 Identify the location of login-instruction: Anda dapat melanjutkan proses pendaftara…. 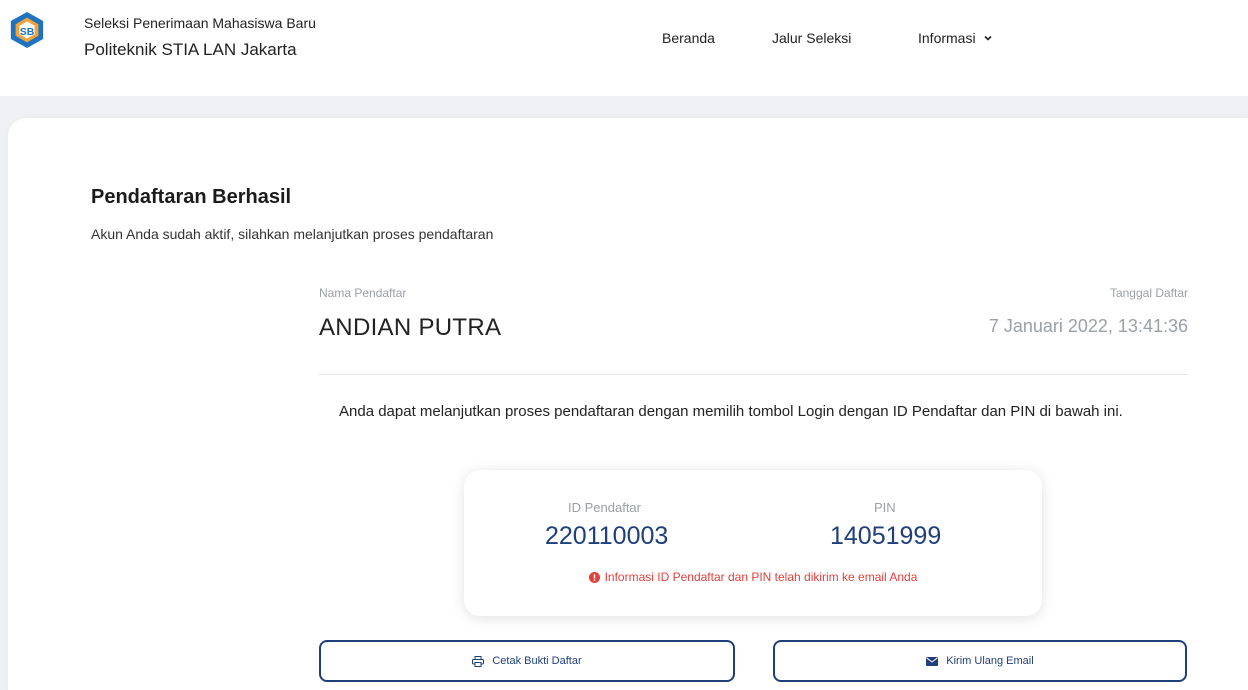
(731, 411).